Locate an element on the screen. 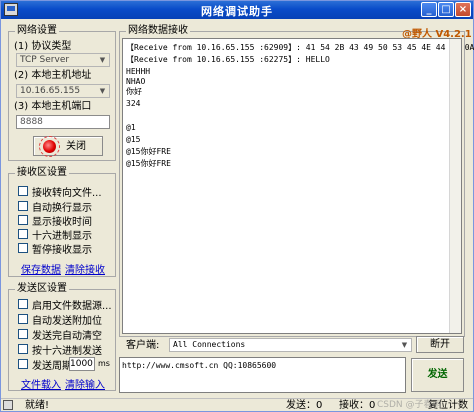 The image size is (474, 412). host-addr-label: (2) 本地主机地址 is located at coordinates (53, 75).